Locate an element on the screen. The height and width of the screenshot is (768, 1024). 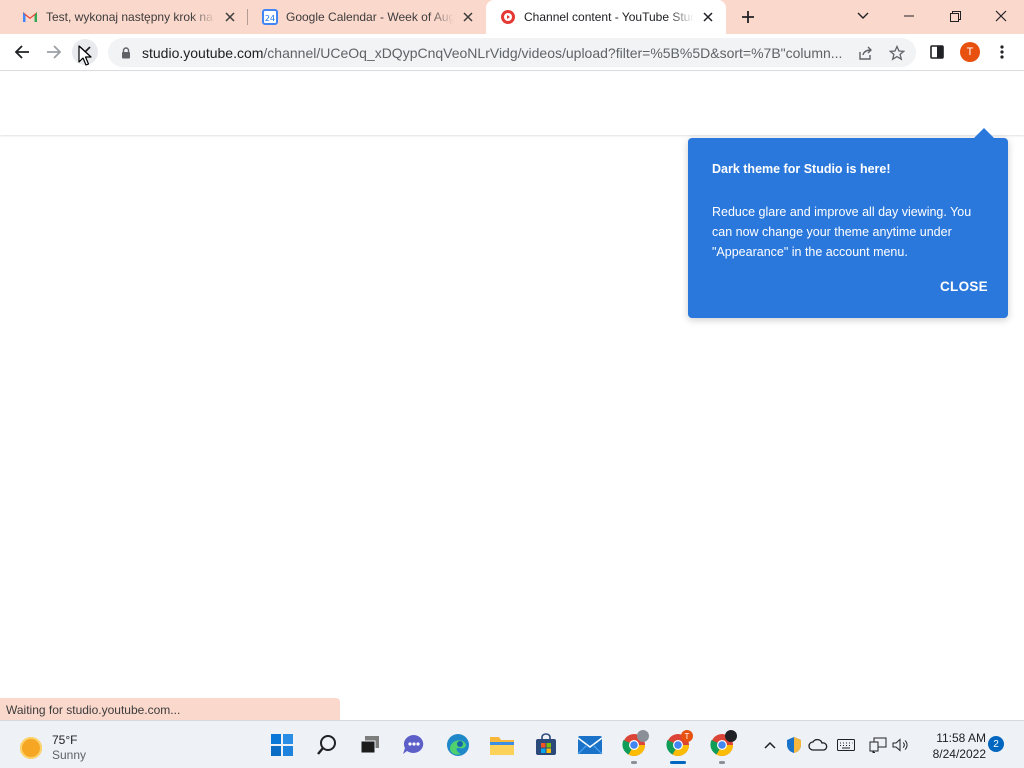
studio-header is located at coordinates (512, 103).